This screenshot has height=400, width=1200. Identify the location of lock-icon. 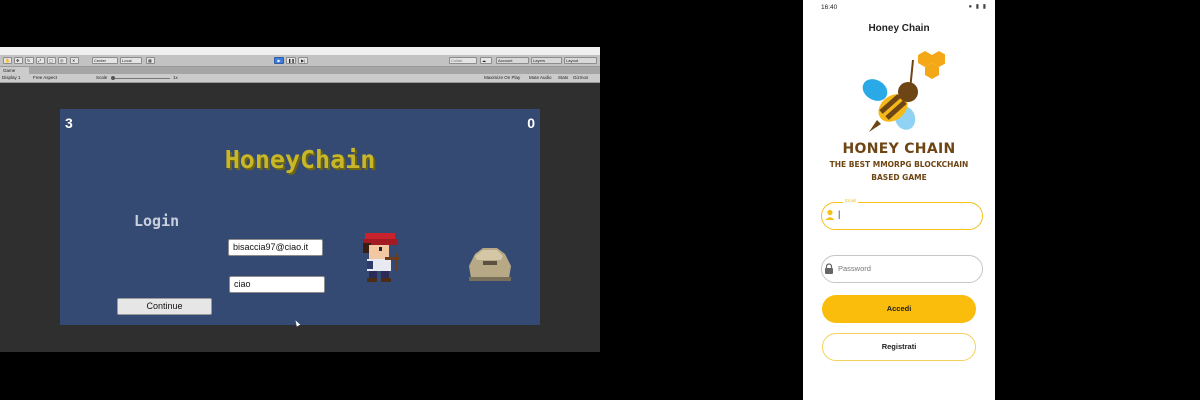
(829, 268).